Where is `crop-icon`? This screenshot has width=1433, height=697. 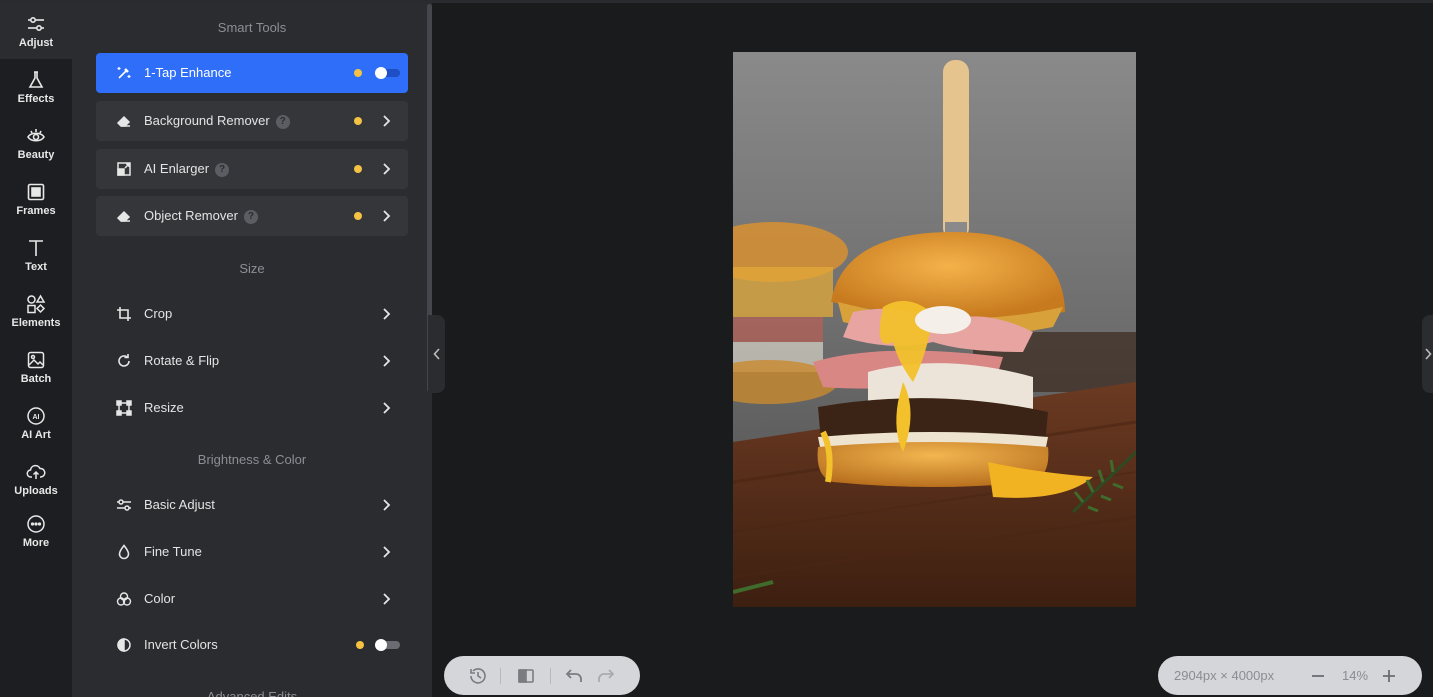 crop-icon is located at coordinates (124, 314).